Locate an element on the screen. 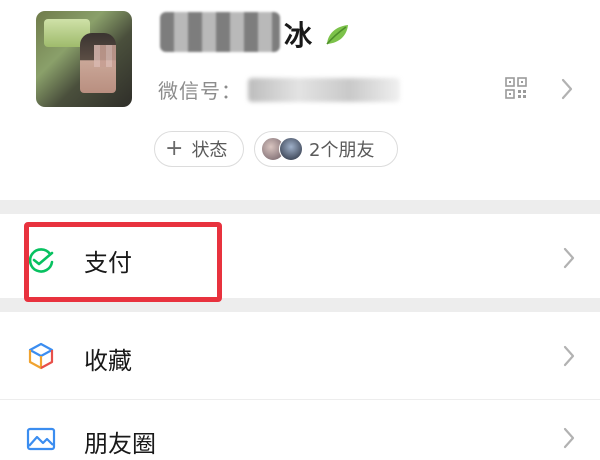 The width and height of the screenshot is (600, 460). qr-code-icon is located at coordinates (516, 88).